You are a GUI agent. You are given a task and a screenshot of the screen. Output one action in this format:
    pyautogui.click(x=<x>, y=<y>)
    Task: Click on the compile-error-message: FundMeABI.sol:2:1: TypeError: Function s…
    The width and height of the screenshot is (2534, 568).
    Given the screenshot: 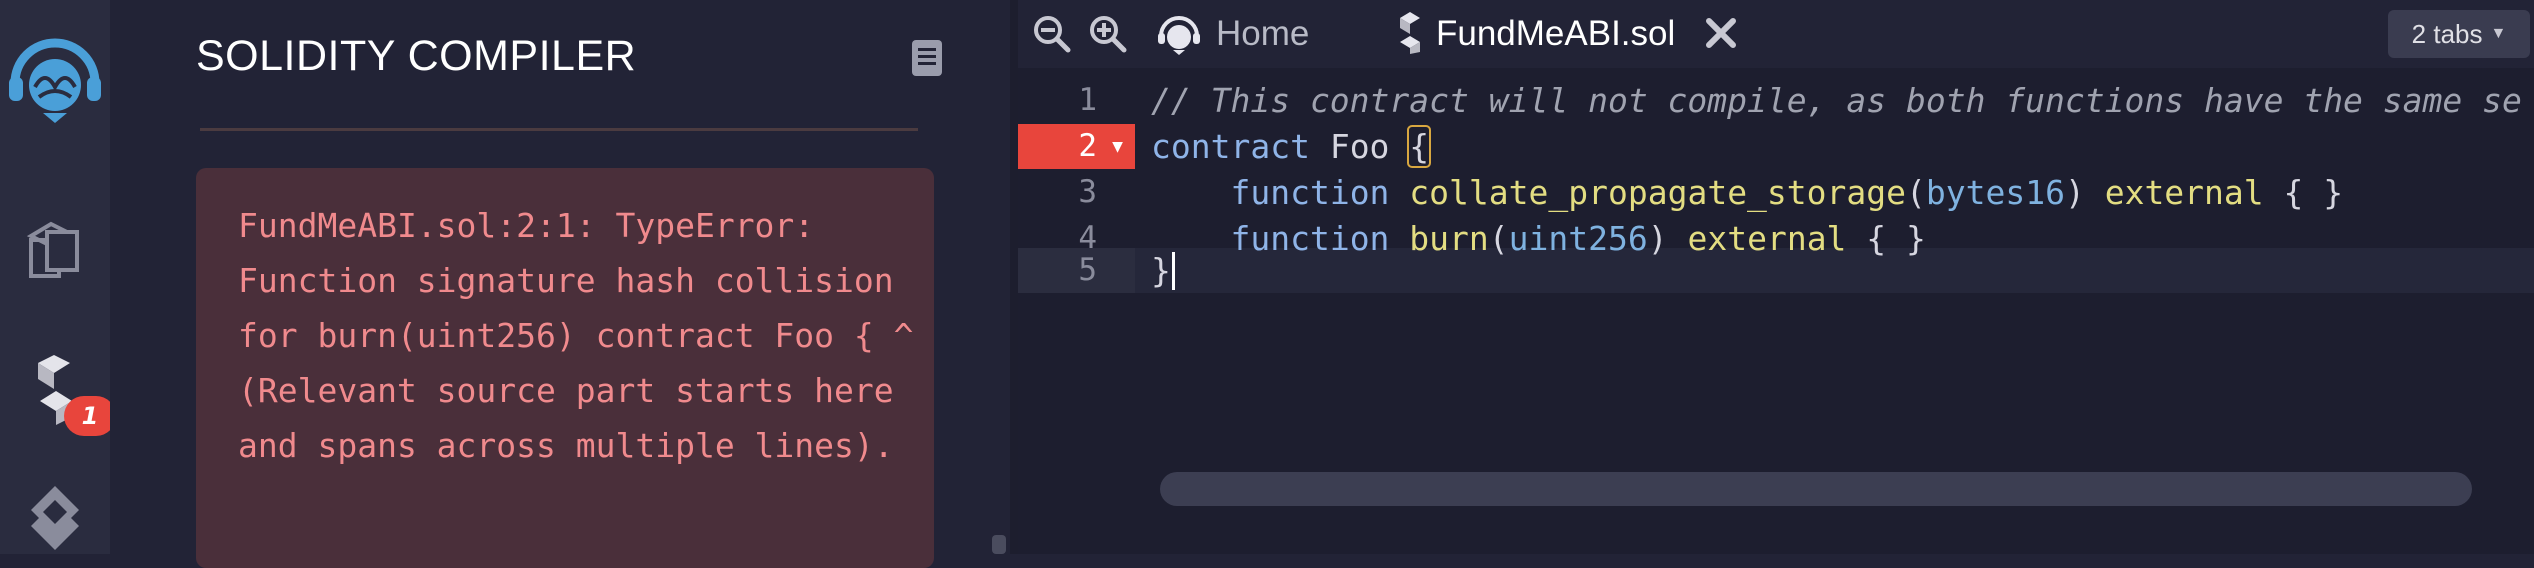 What is the action you would take?
    pyautogui.click(x=586, y=335)
    